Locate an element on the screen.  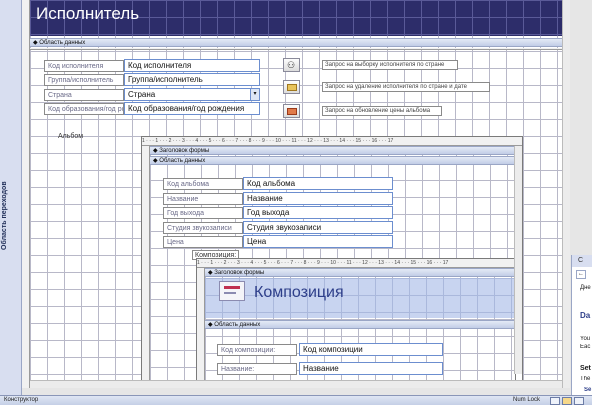
composition-section-header: ◆ Заголовок формы is located at coordinates (360, 272).